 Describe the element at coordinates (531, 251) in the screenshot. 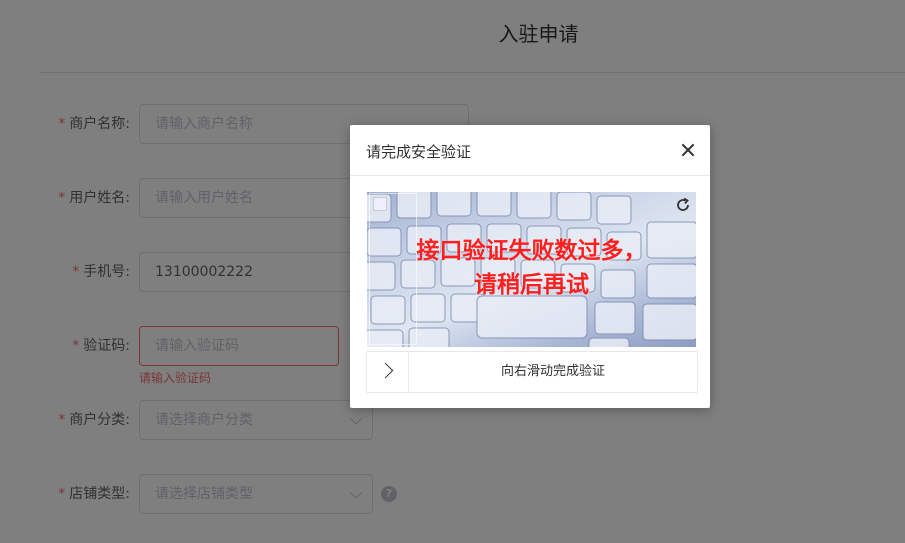

I see `captcha-error-line-1: 接口验证失败数过多，` at that location.